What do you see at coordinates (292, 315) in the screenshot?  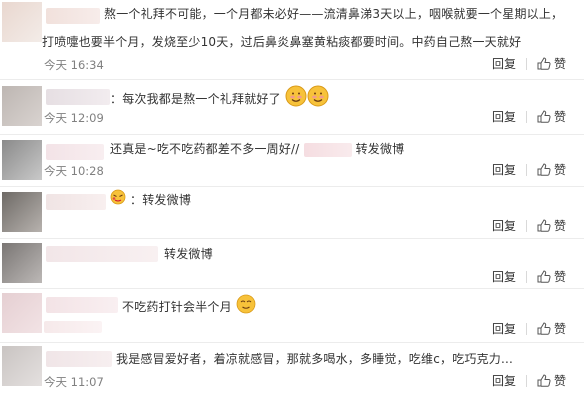 I see `comment-item: 不吃药打针会半个月 回复 赞` at bounding box center [292, 315].